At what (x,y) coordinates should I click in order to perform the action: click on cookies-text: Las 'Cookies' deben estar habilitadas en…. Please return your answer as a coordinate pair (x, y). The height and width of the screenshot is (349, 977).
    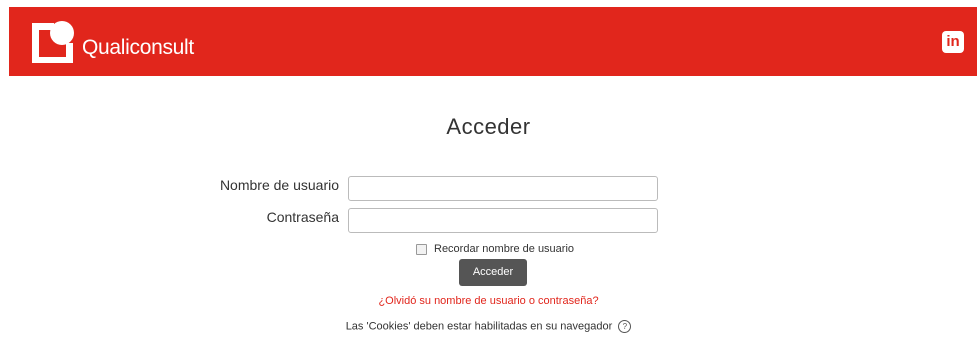
    Looking at the image, I should click on (479, 326).